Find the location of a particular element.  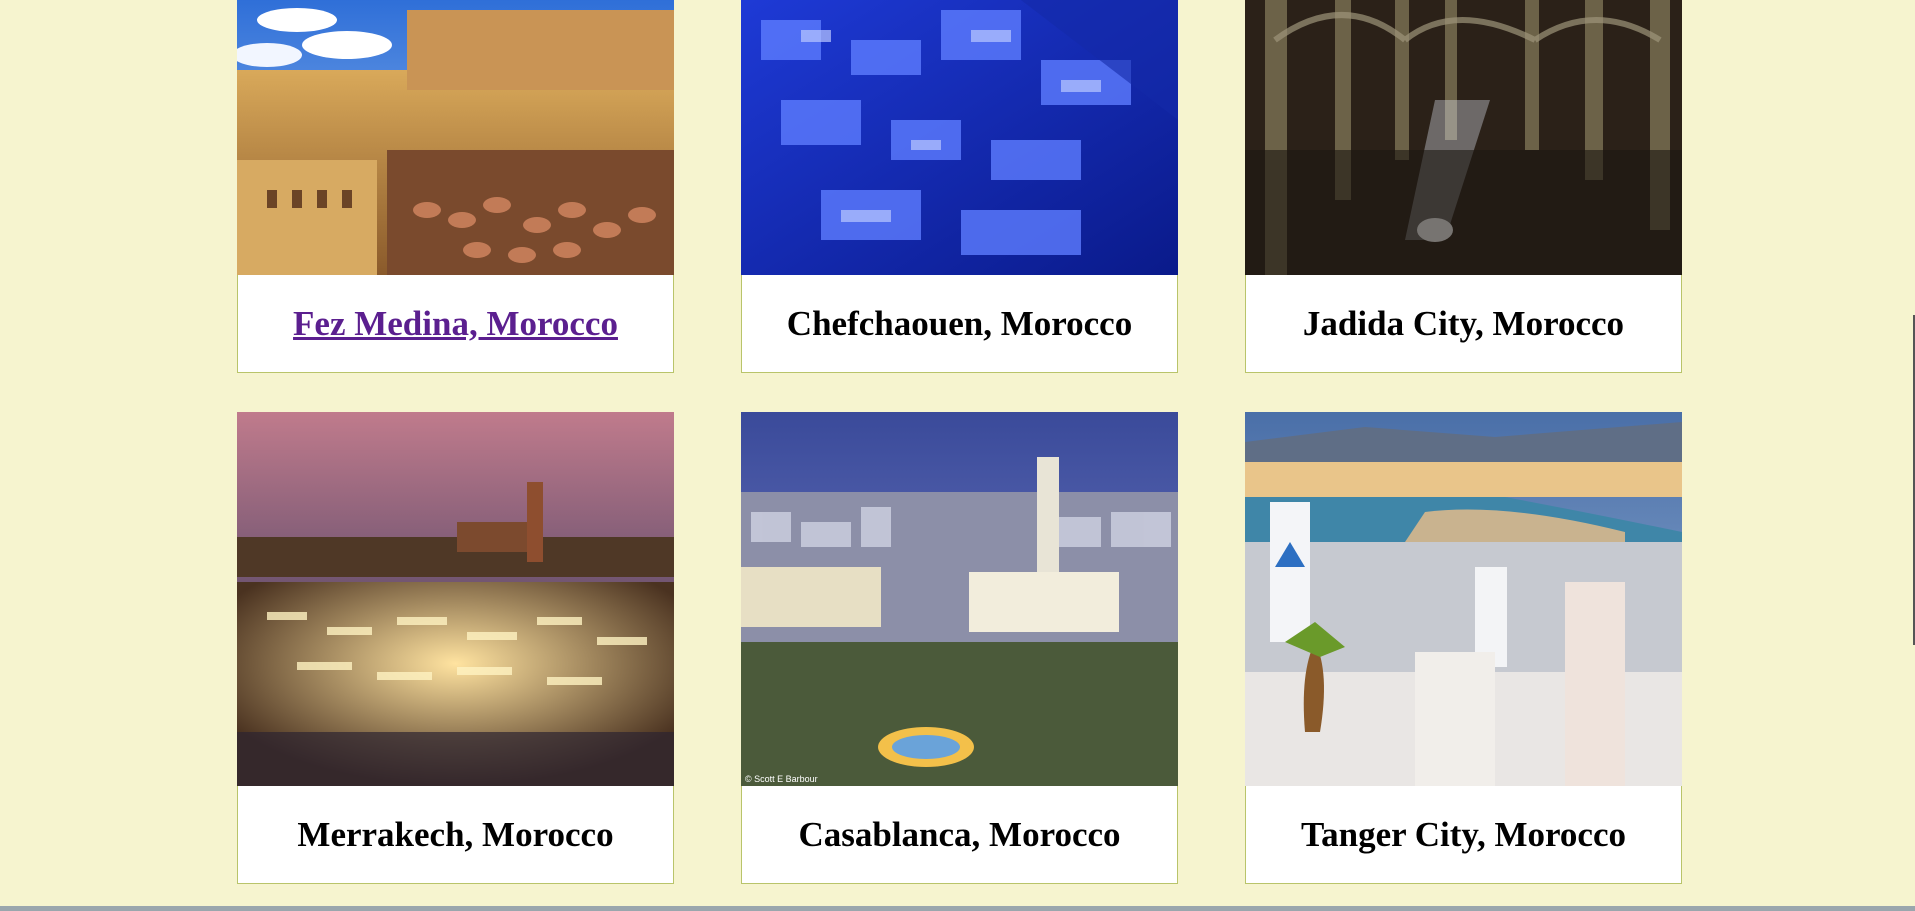

destination-card-jadida: Jadida City, Morocco is located at coordinates (1463, 186).